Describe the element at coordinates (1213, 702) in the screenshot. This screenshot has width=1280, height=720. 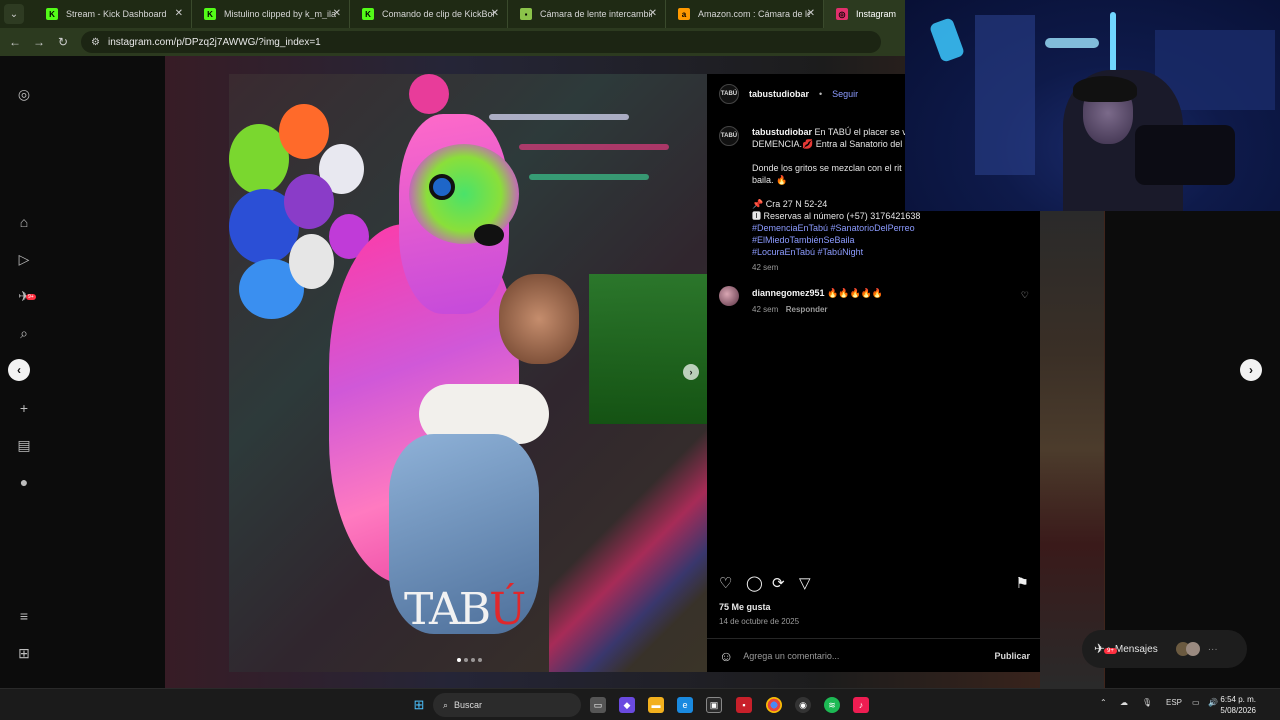
I see `volume-icon: 🔊` at that location.